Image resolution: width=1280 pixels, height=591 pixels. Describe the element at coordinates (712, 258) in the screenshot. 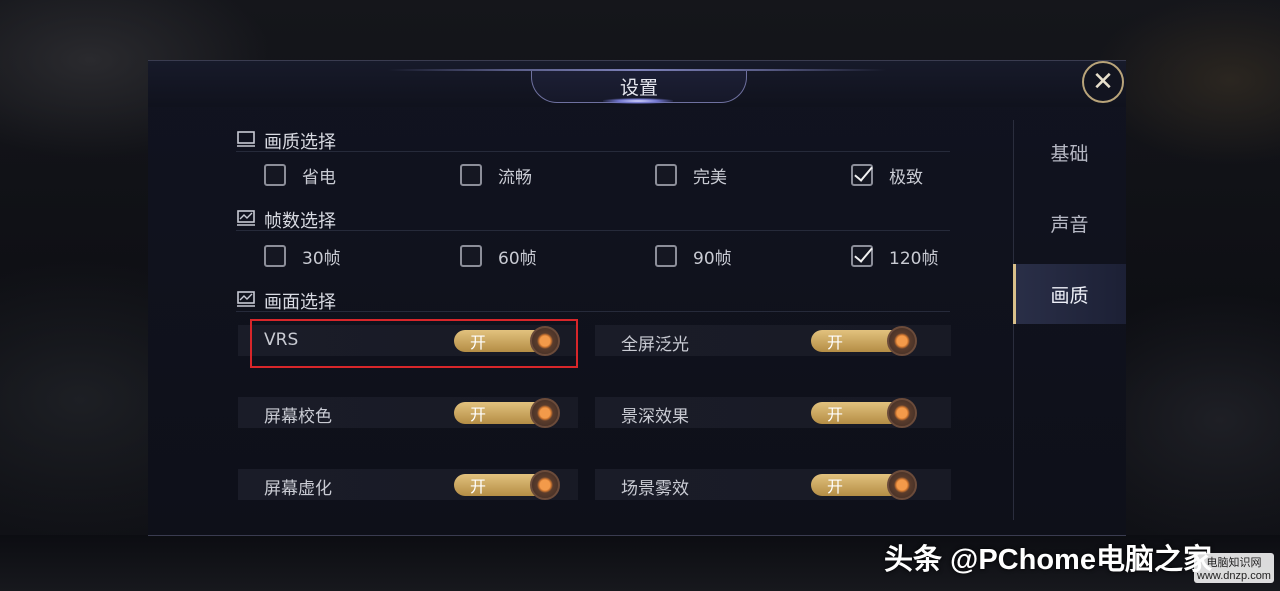

I see `option-label: 90帧` at that location.